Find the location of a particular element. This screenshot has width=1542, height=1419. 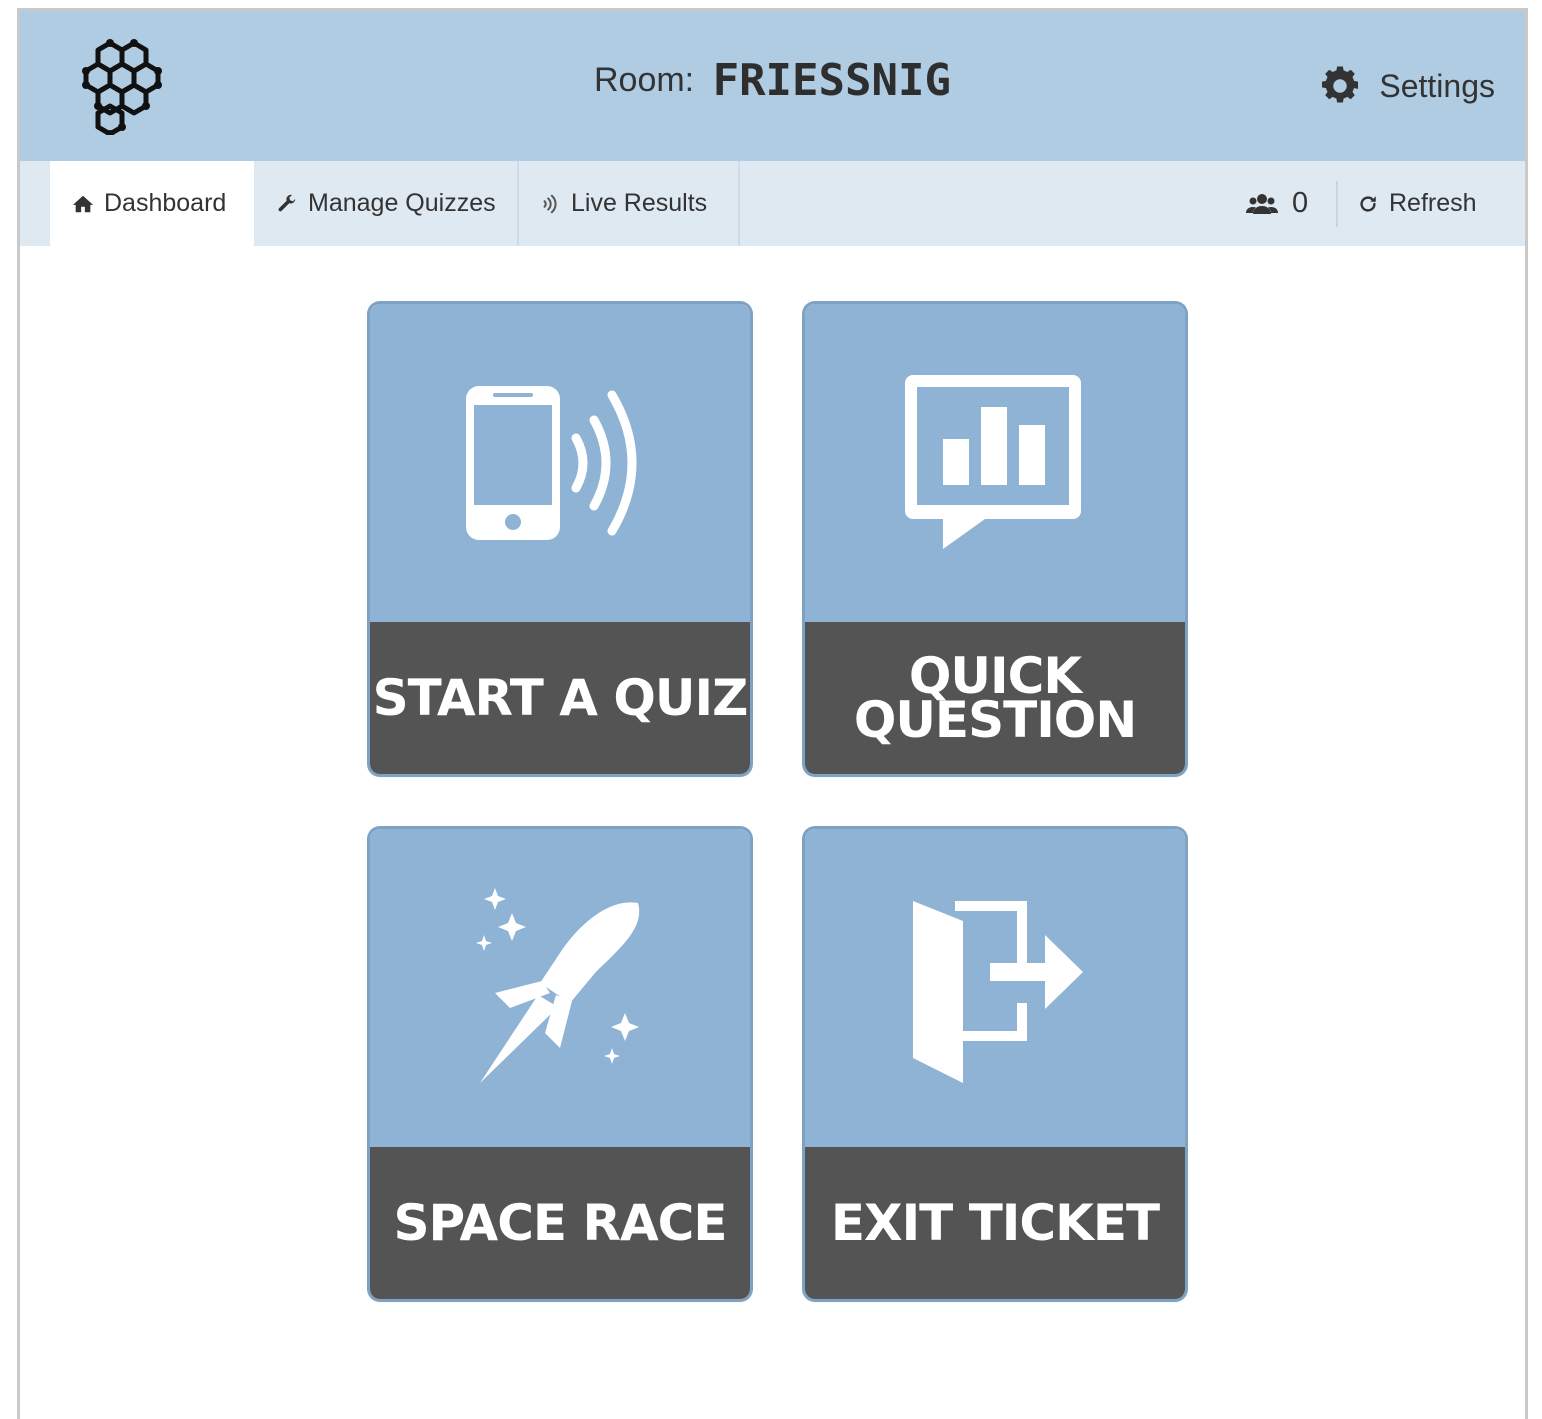

gear-icon is located at coordinates (1340, 84).